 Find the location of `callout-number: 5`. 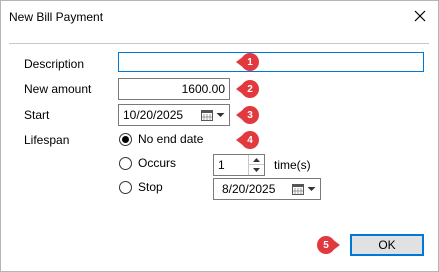

callout-number: 5 is located at coordinates (326, 245).